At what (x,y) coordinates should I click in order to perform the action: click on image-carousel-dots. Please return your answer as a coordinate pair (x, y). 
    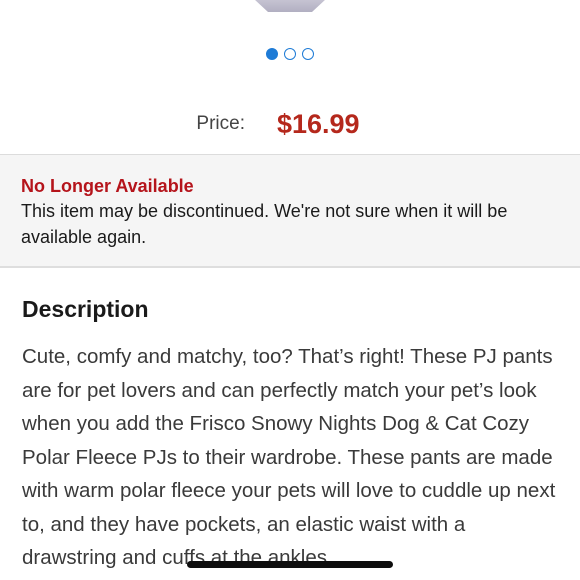
    Looking at the image, I should click on (290, 54).